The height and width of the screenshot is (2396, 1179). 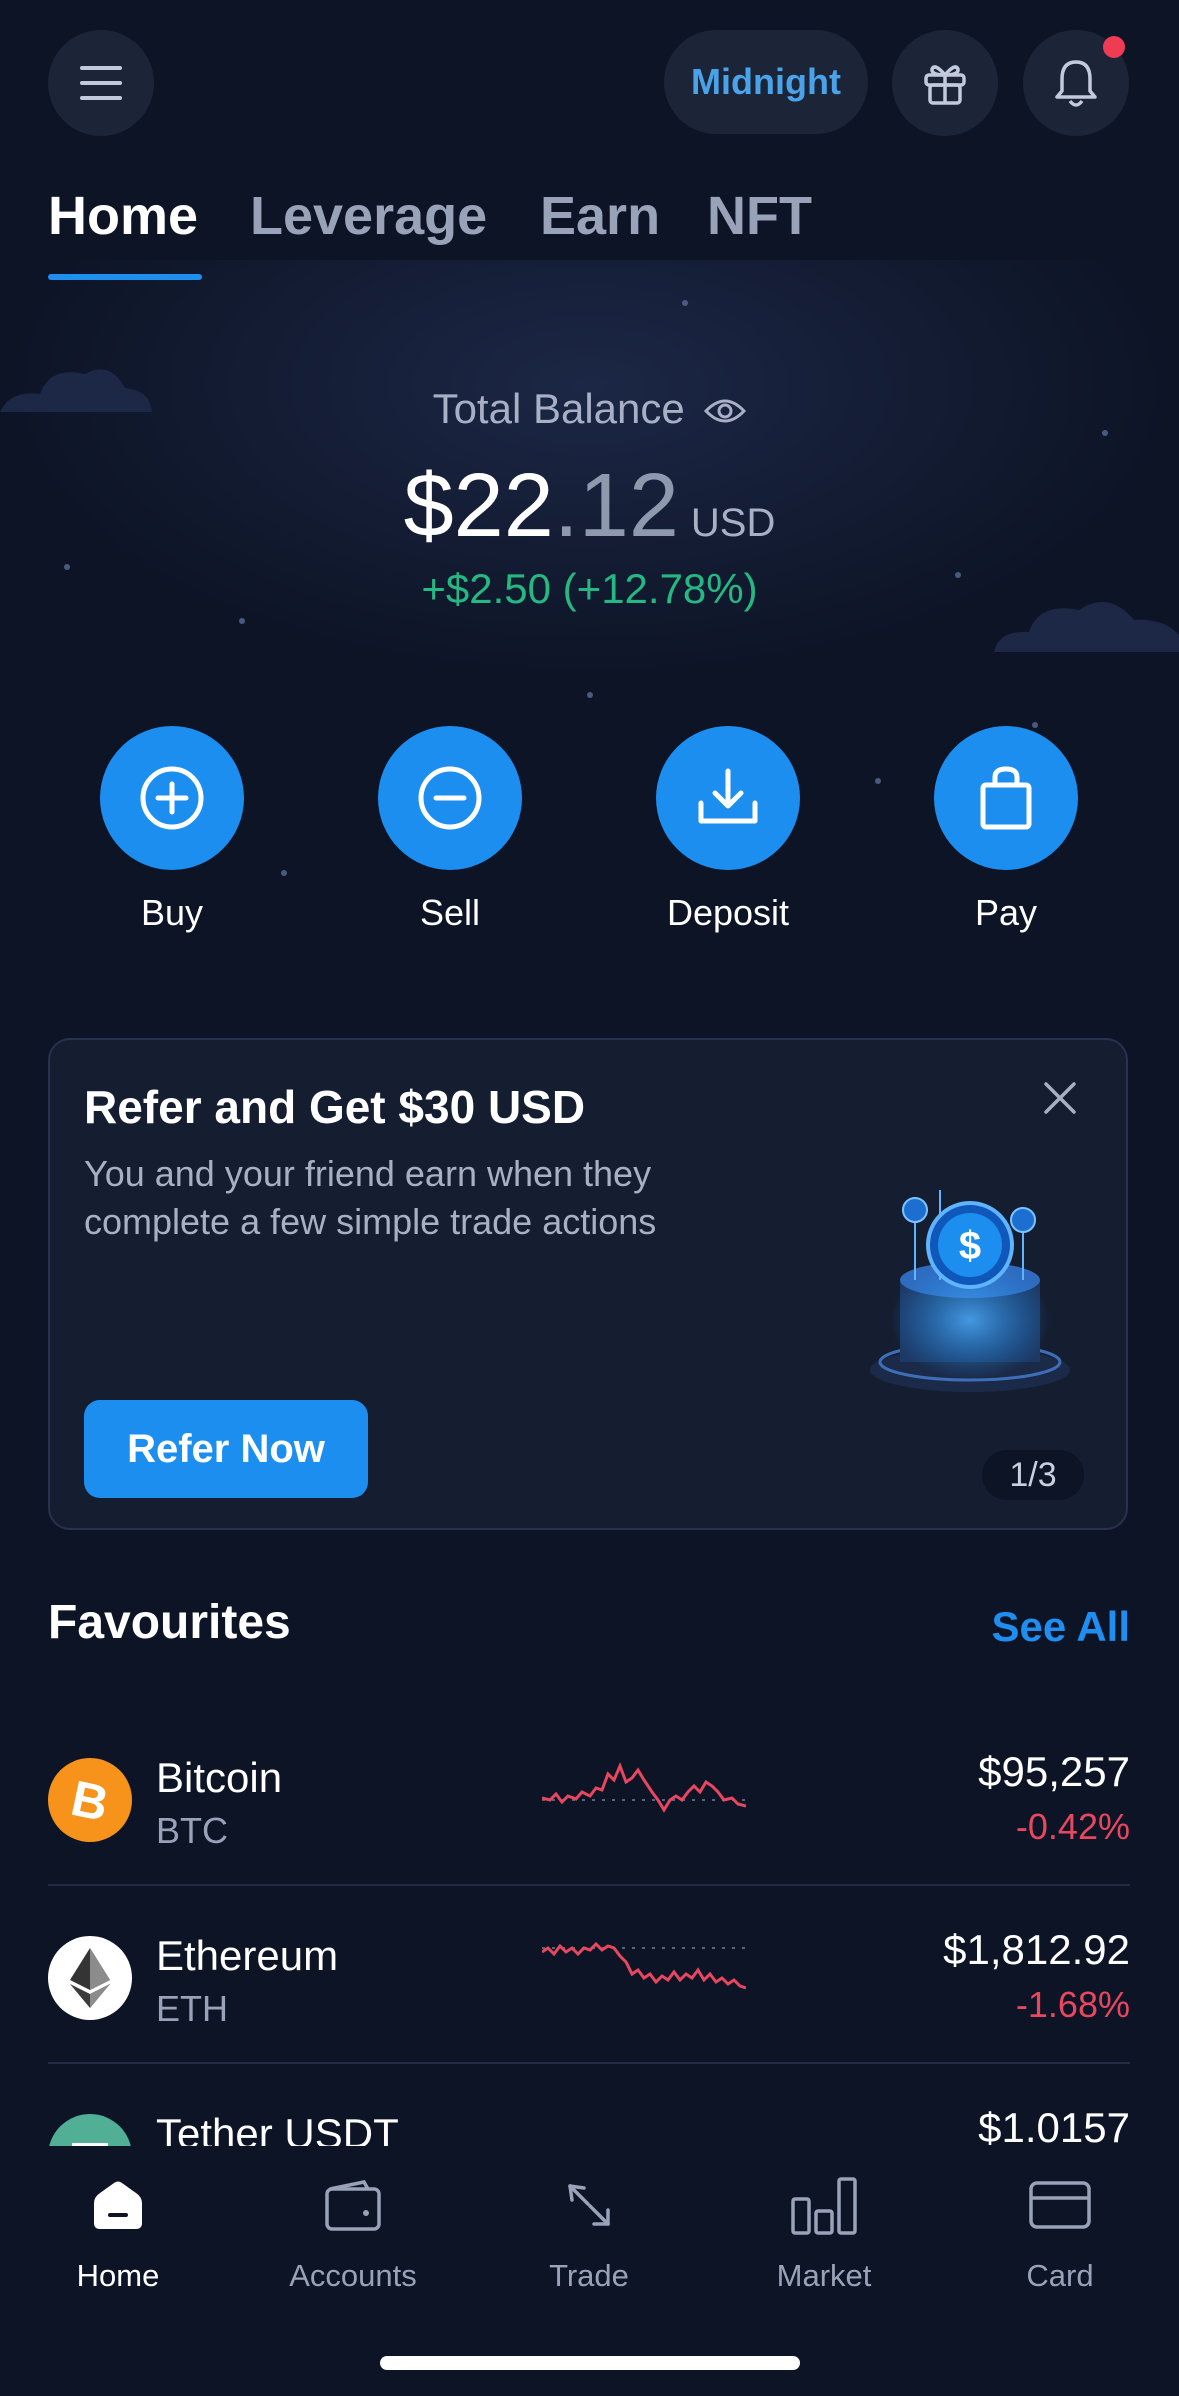 I want to click on theme-label: Midnight, so click(x=766, y=81).